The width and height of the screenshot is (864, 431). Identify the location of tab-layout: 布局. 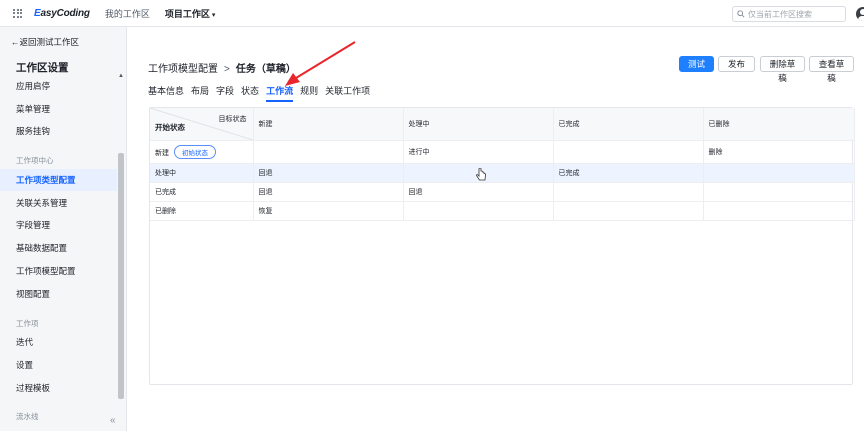
(200, 93).